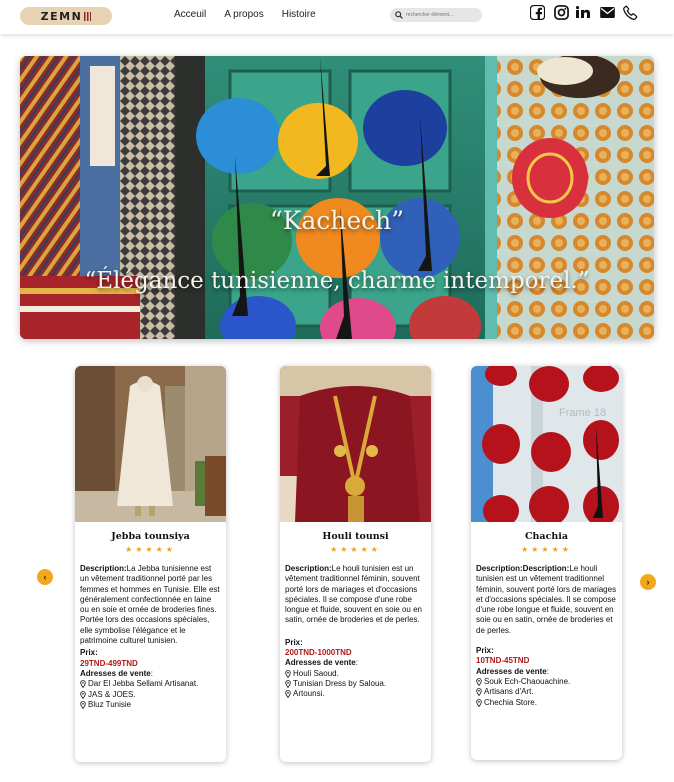 This screenshot has height=782, width=674. I want to click on address-item: Tunisian Dress by Saloua., so click(356, 684).